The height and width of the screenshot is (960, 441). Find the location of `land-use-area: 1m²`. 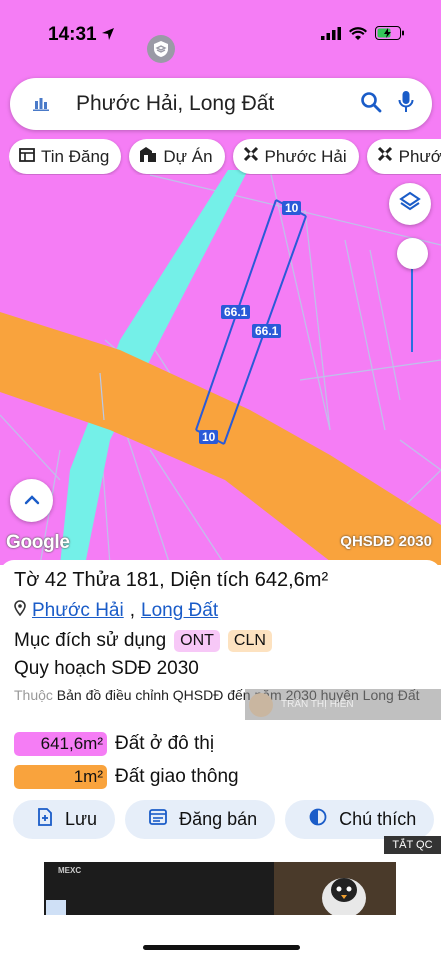

land-use-area: 1m² is located at coordinates (60, 777).